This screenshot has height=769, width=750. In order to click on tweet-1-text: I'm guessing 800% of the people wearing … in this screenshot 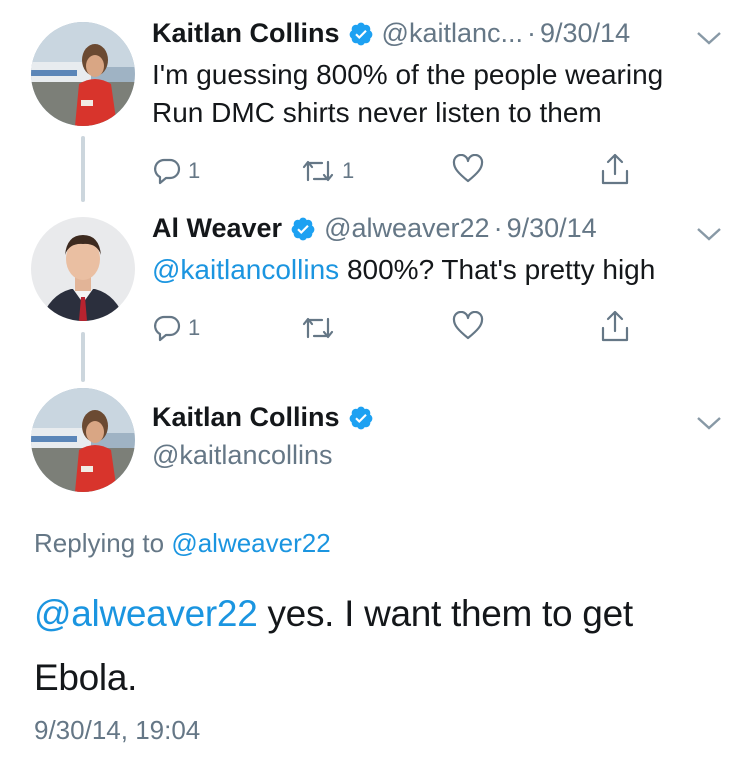, I will do `click(408, 93)`.